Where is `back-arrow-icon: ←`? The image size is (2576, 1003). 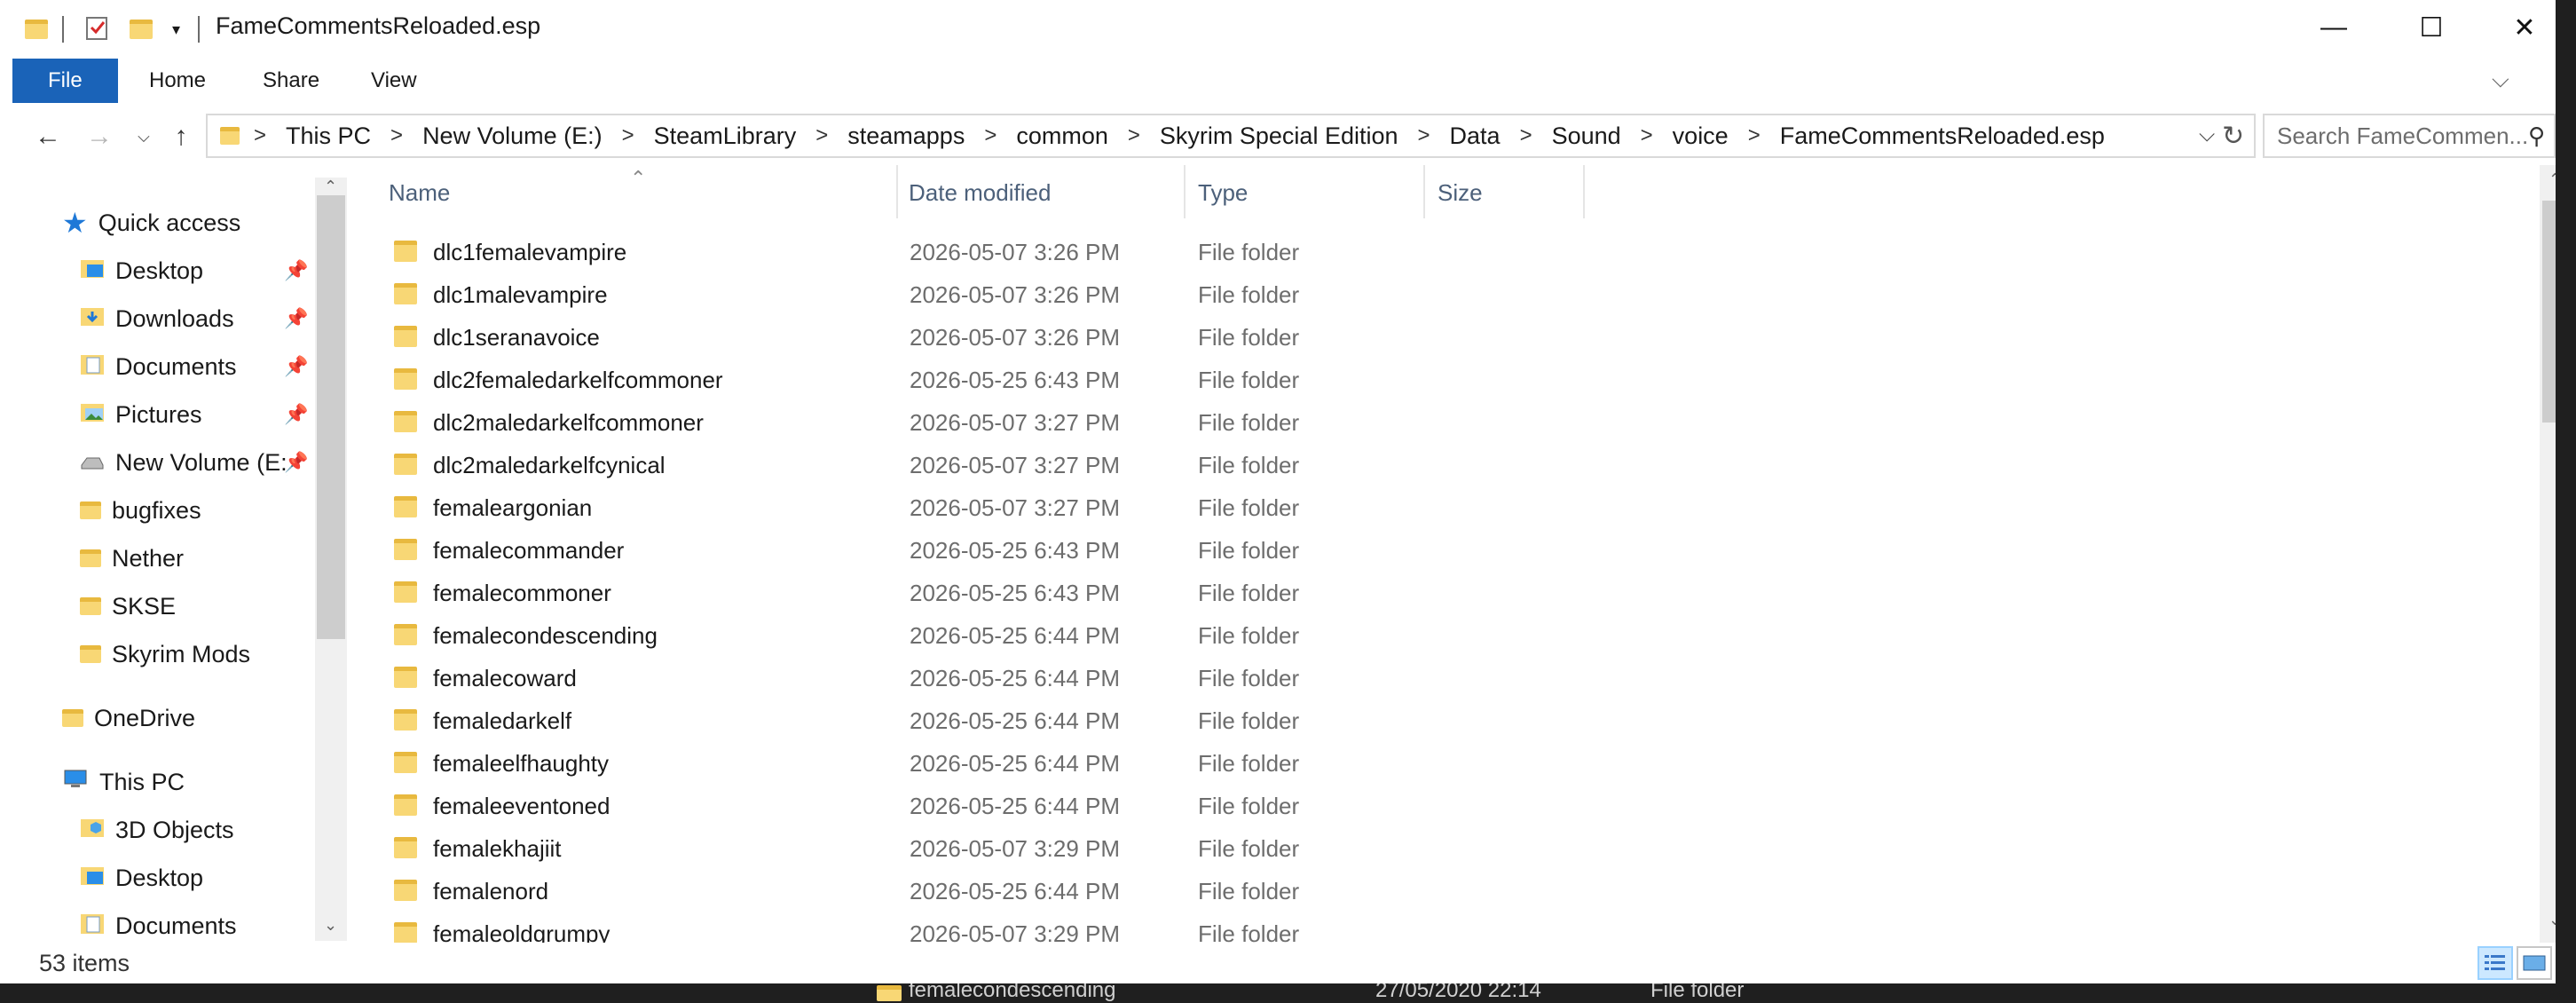 back-arrow-icon: ← is located at coordinates (48, 137).